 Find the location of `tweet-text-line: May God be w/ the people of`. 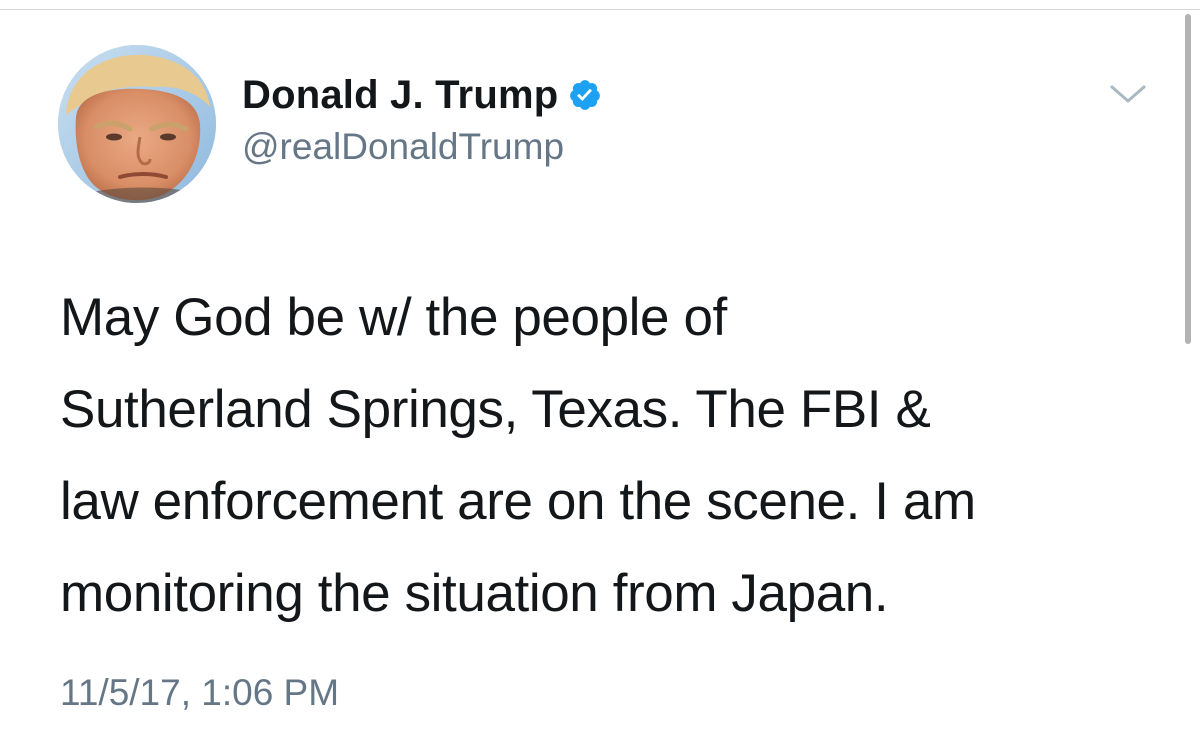

tweet-text-line: May God be w/ the people of is located at coordinates (393, 317).